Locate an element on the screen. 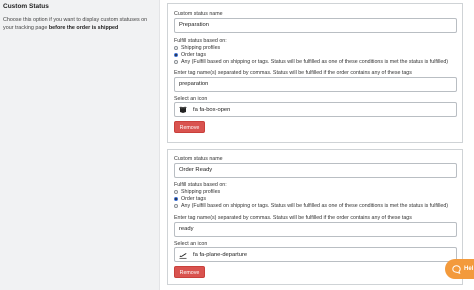 The height and width of the screenshot is (290, 474). help-button: Hel is located at coordinates (459, 269).